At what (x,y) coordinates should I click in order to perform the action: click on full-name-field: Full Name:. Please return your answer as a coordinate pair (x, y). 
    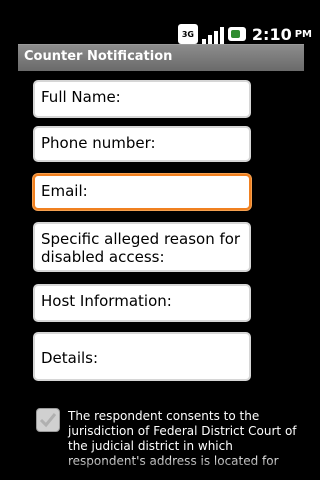
    Looking at the image, I should click on (142, 99).